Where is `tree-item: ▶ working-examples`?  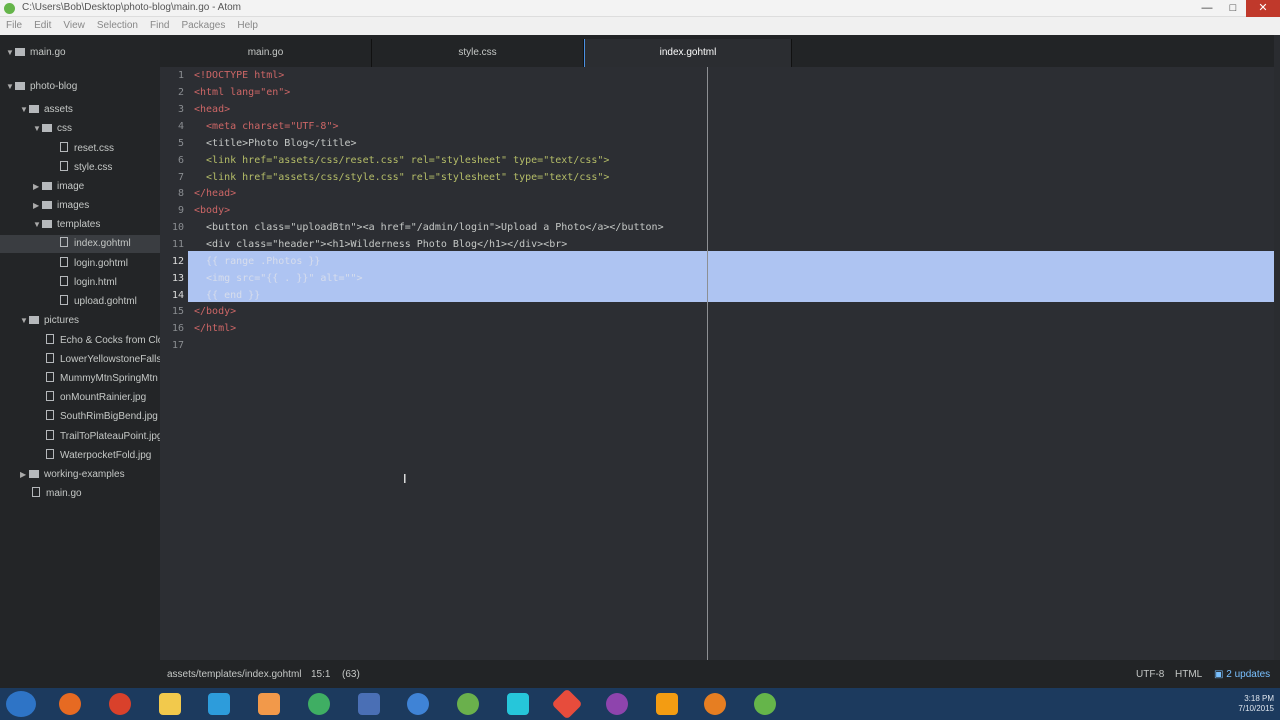 tree-item: ▶ working-examples is located at coordinates (80, 475).